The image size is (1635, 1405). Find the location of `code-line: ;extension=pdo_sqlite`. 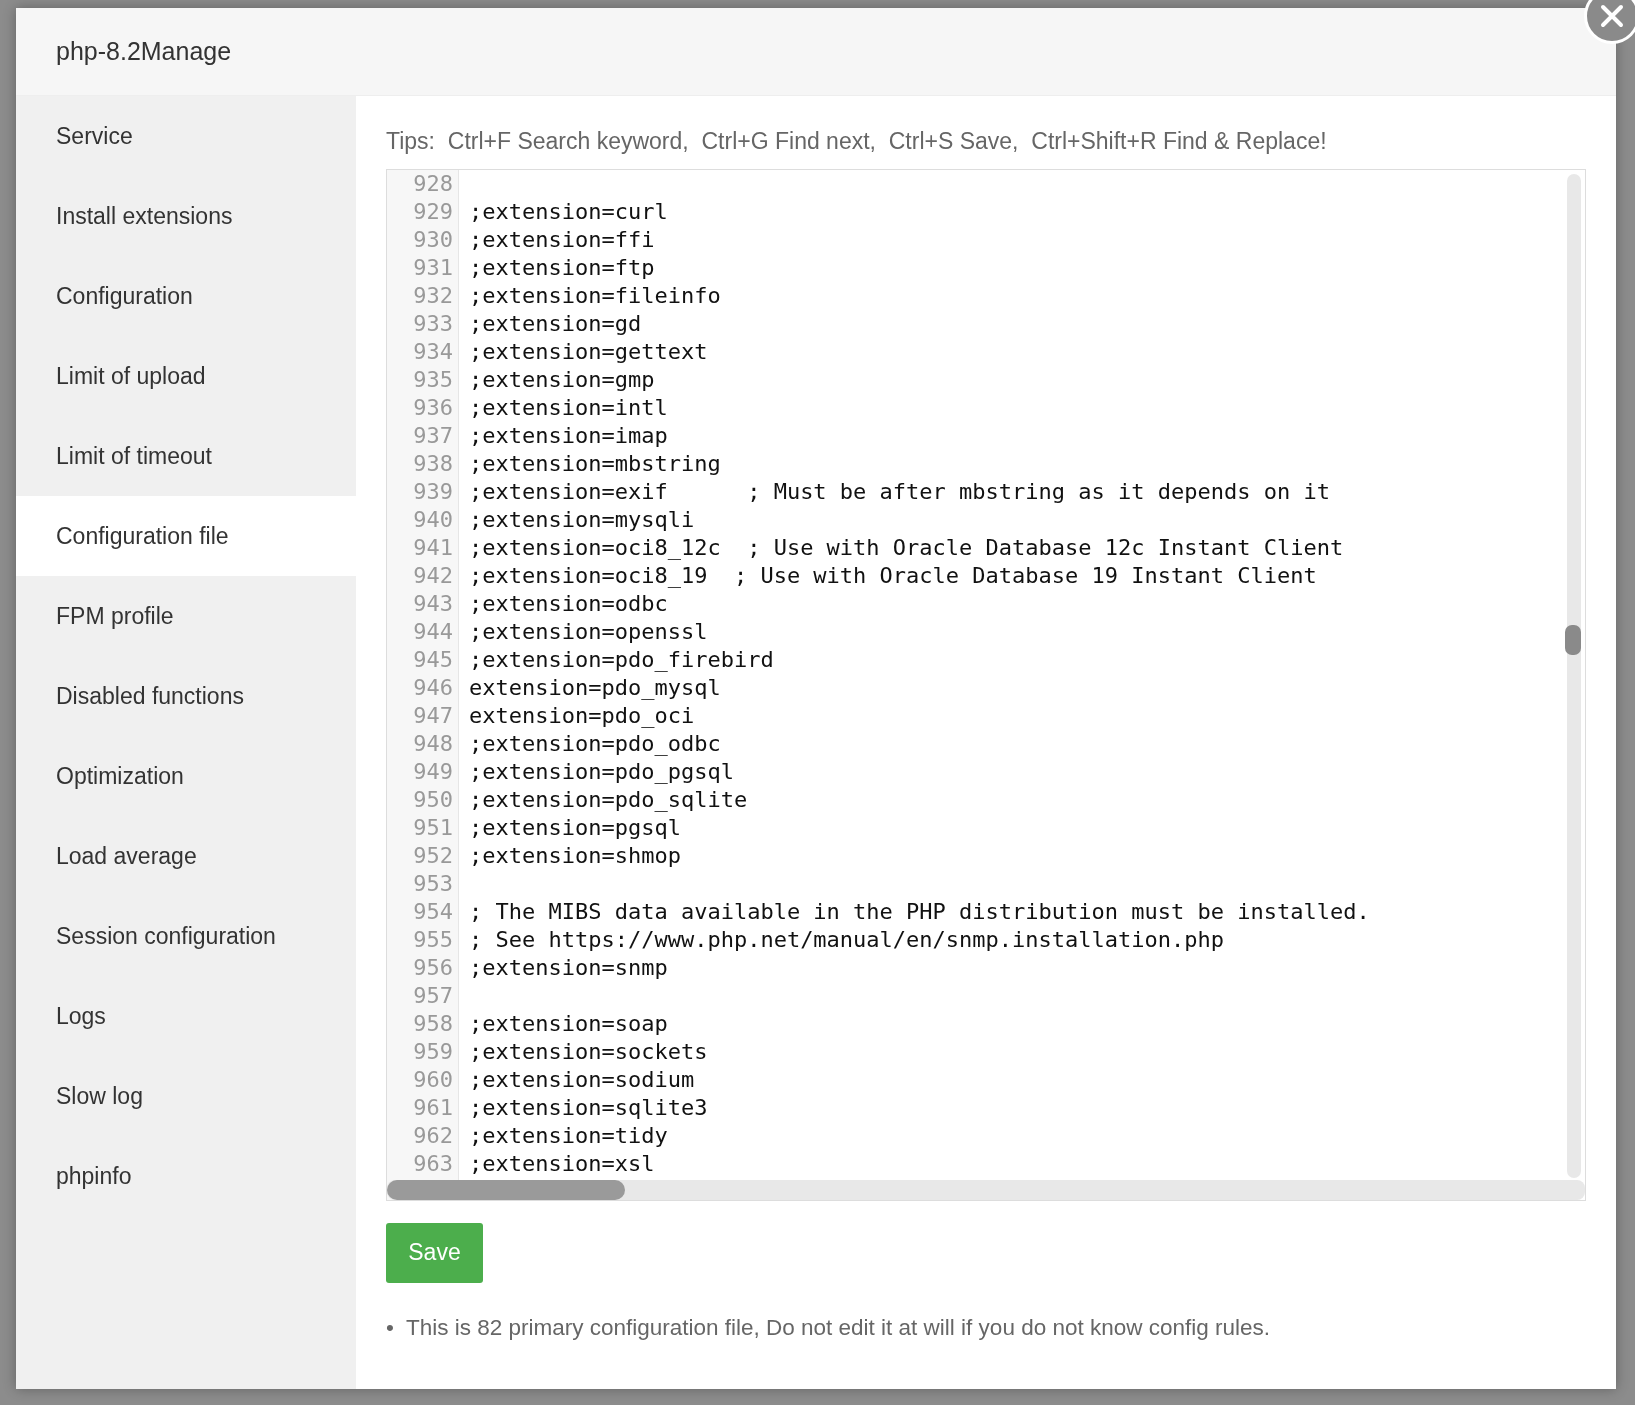

code-line: ;extension=pdo_sqlite is located at coordinates (608, 799).